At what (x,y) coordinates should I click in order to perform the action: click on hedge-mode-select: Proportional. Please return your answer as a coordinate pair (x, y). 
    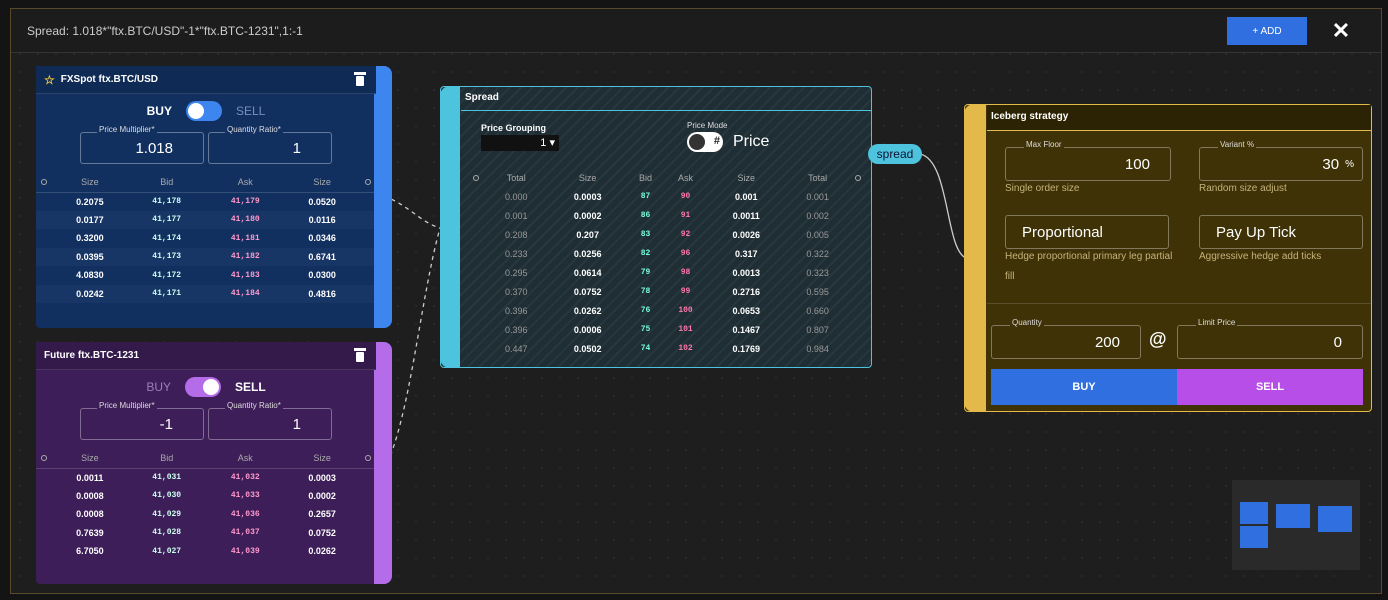
    Looking at the image, I should click on (1087, 232).